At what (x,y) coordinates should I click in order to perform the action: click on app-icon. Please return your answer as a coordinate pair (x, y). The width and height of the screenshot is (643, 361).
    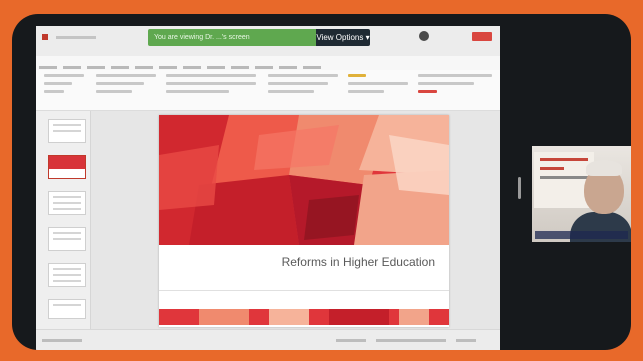
    Looking at the image, I should click on (45, 37).